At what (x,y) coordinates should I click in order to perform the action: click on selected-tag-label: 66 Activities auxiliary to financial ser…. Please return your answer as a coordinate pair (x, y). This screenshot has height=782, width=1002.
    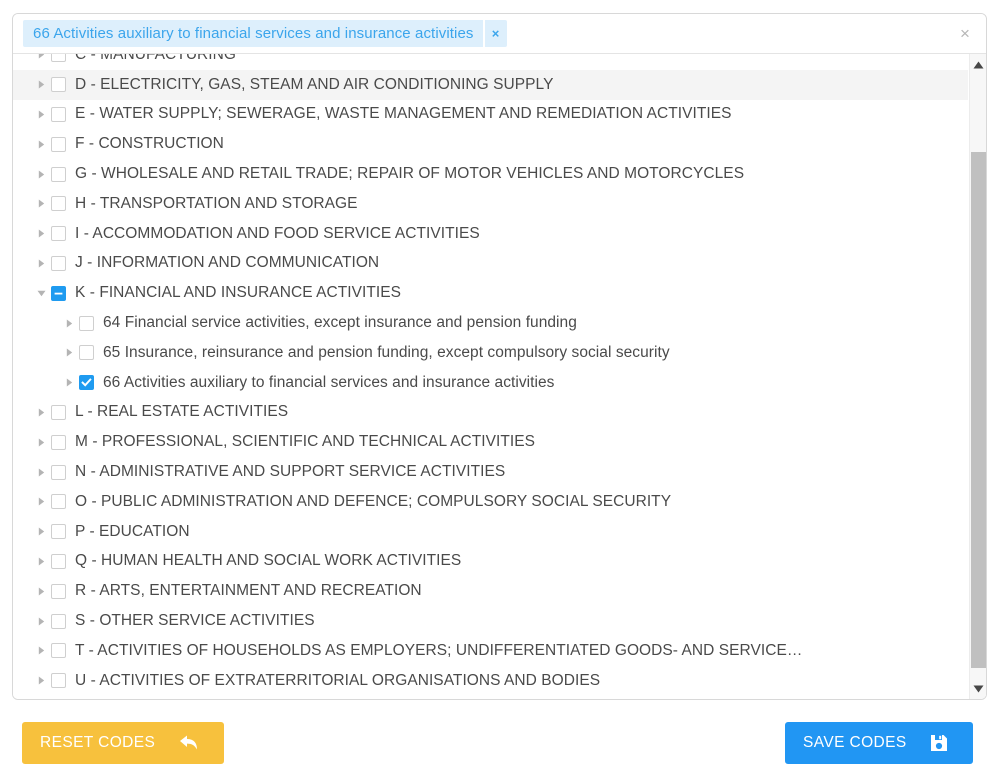
    Looking at the image, I should click on (253, 33).